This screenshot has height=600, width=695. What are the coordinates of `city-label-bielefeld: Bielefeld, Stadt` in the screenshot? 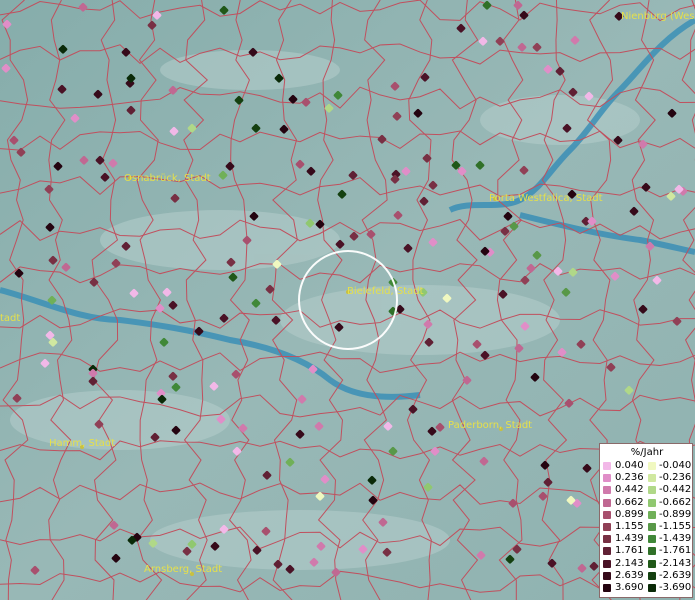 It's located at (385, 292).